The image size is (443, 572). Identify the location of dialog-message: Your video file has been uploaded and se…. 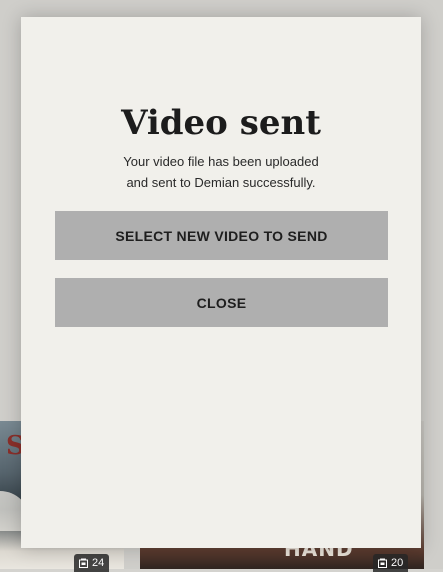
(221, 172).